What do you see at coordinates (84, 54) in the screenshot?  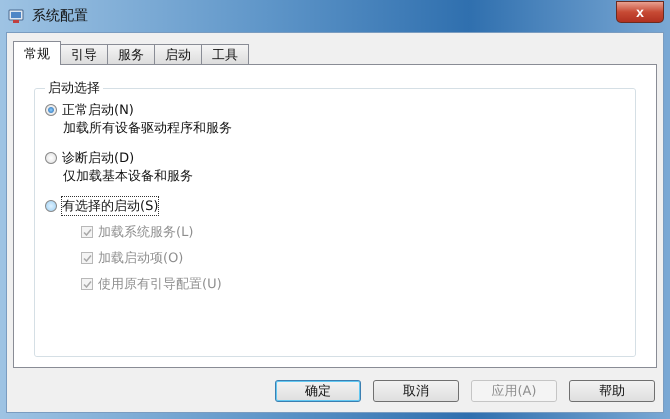 I see `tab: 引导` at bounding box center [84, 54].